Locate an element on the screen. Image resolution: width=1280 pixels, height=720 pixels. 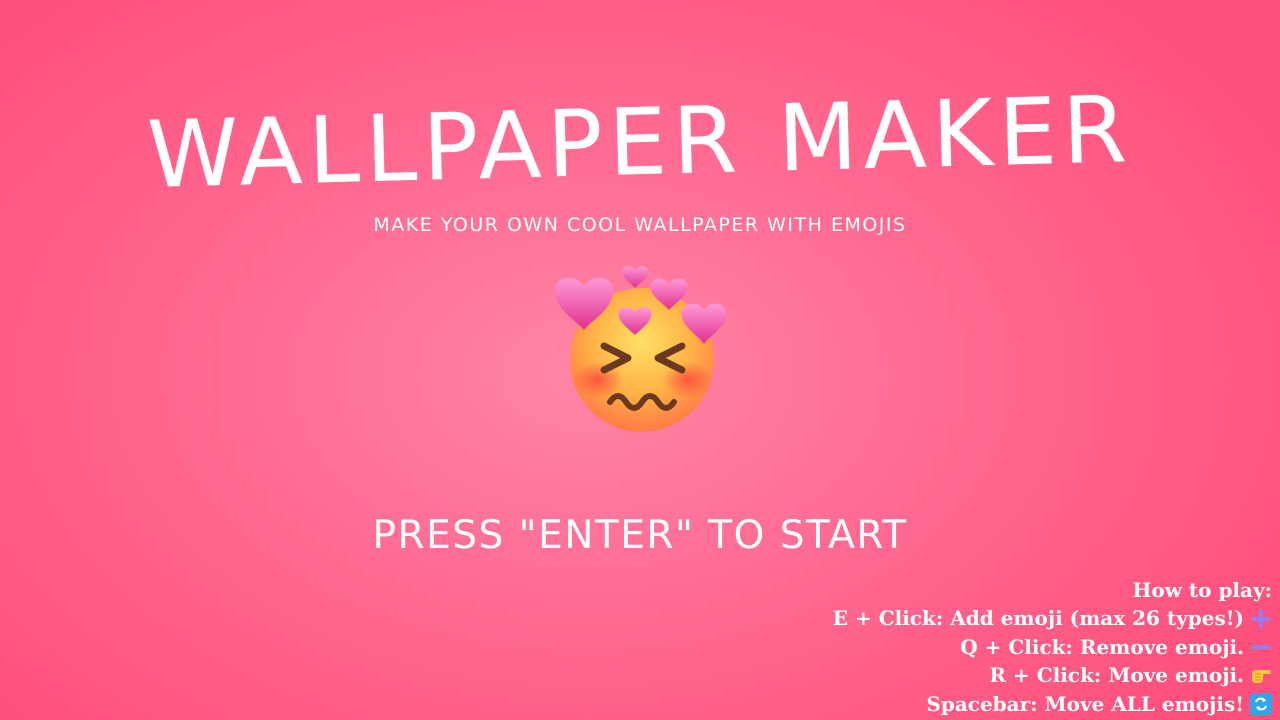
start-prompt: PRESS "ENTER" TO START is located at coordinates (640, 535).